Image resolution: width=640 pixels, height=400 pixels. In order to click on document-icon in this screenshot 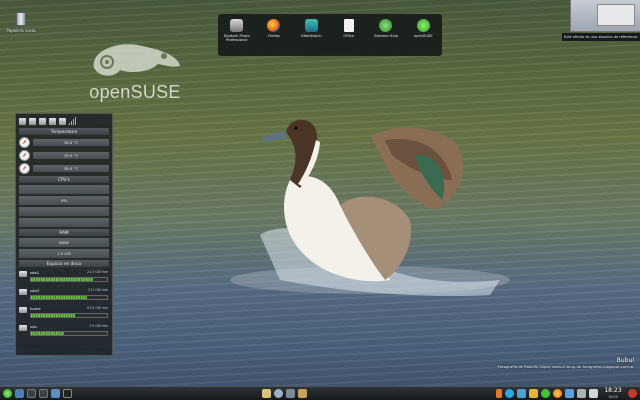, I will do `click(348, 25)`.